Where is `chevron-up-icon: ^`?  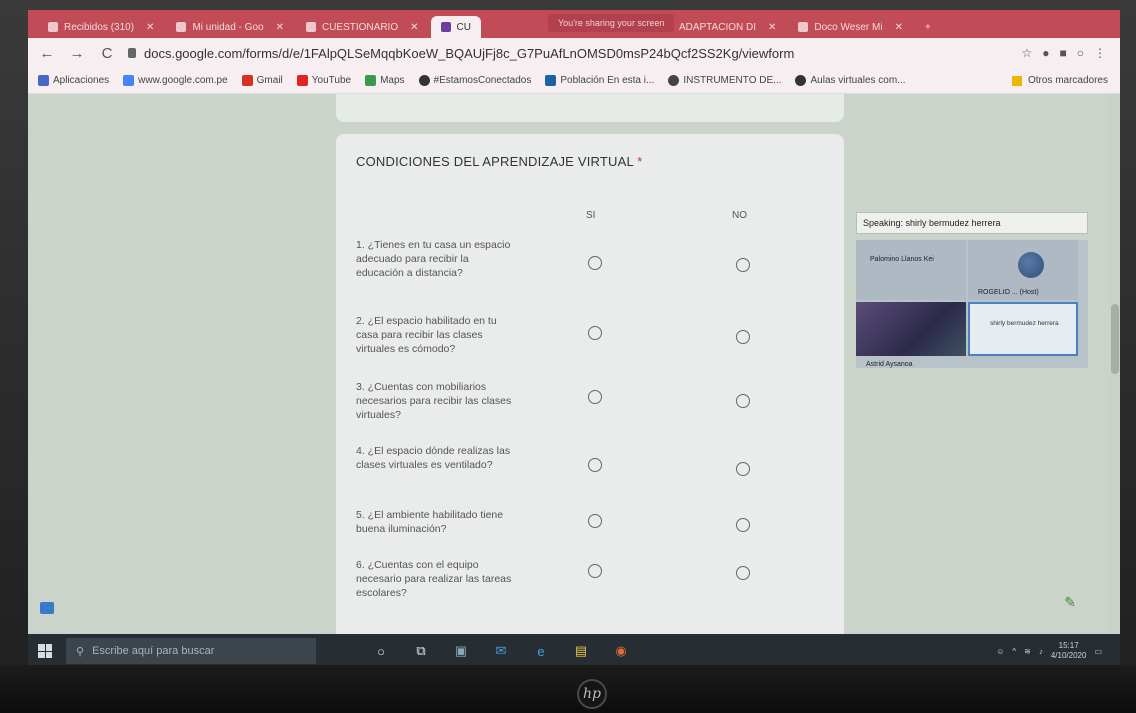
chevron-up-icon: ^ is located at coordinates (1014, 651).